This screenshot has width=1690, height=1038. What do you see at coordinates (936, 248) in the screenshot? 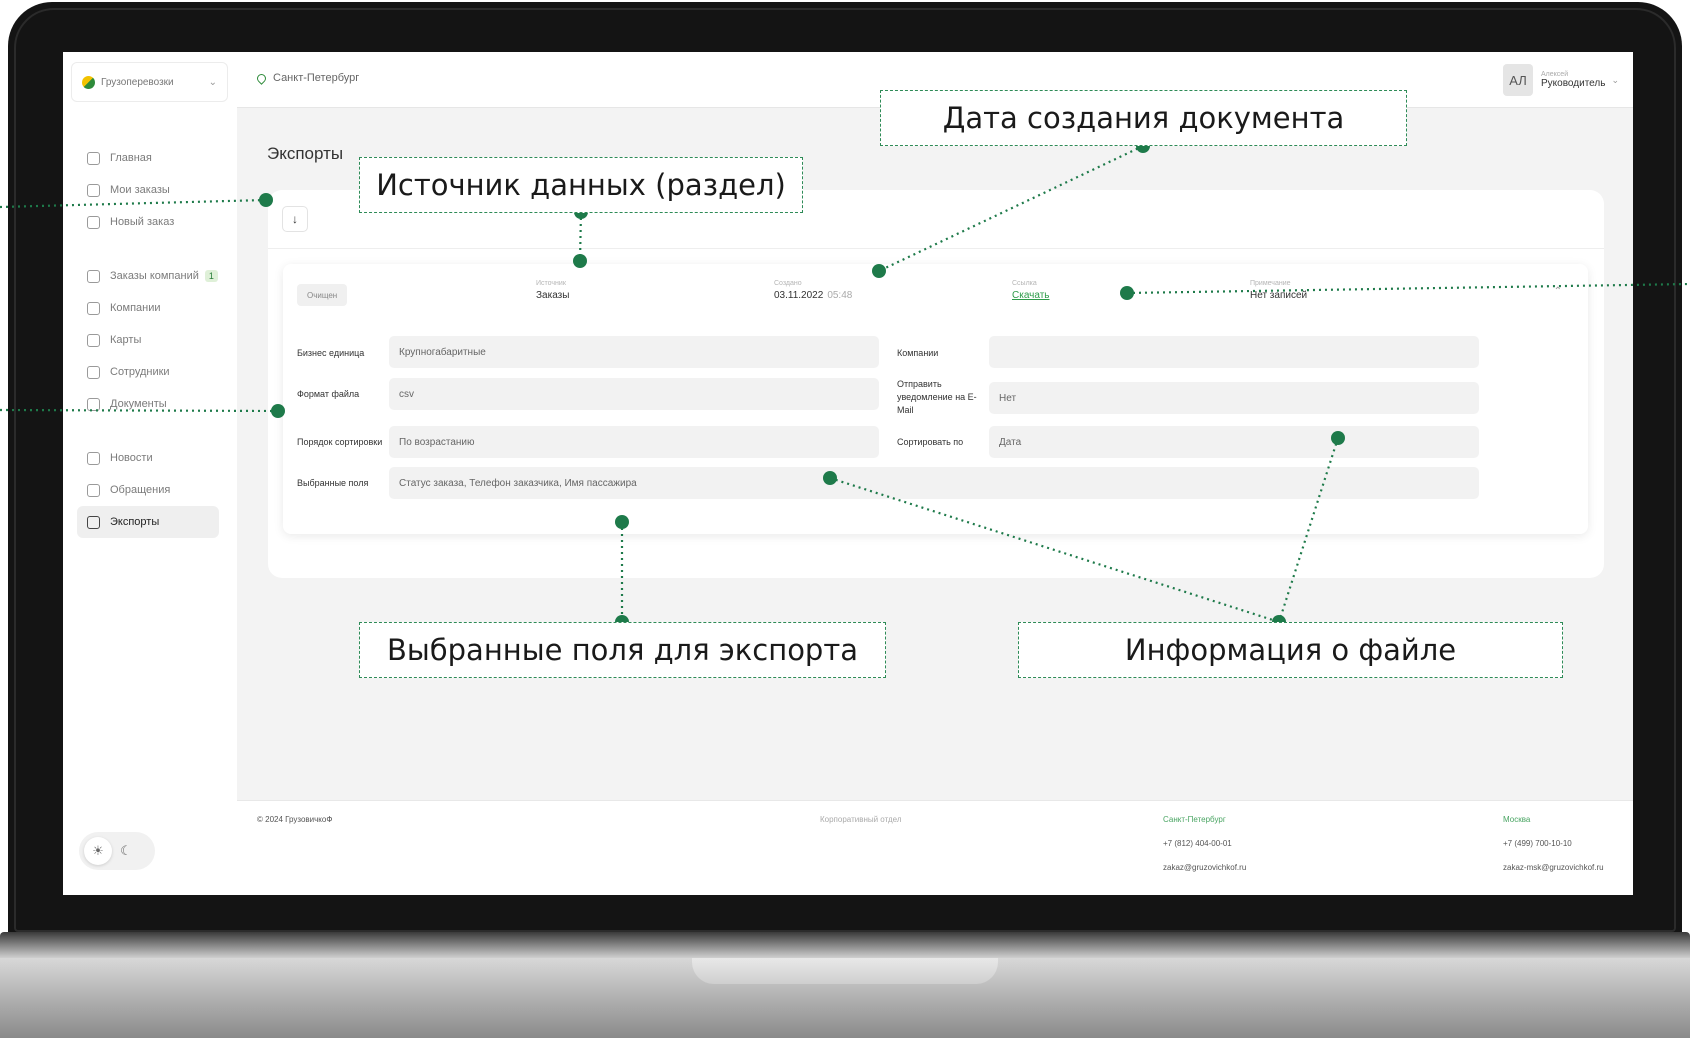
I see `divider` at bounding box center [936, 248].